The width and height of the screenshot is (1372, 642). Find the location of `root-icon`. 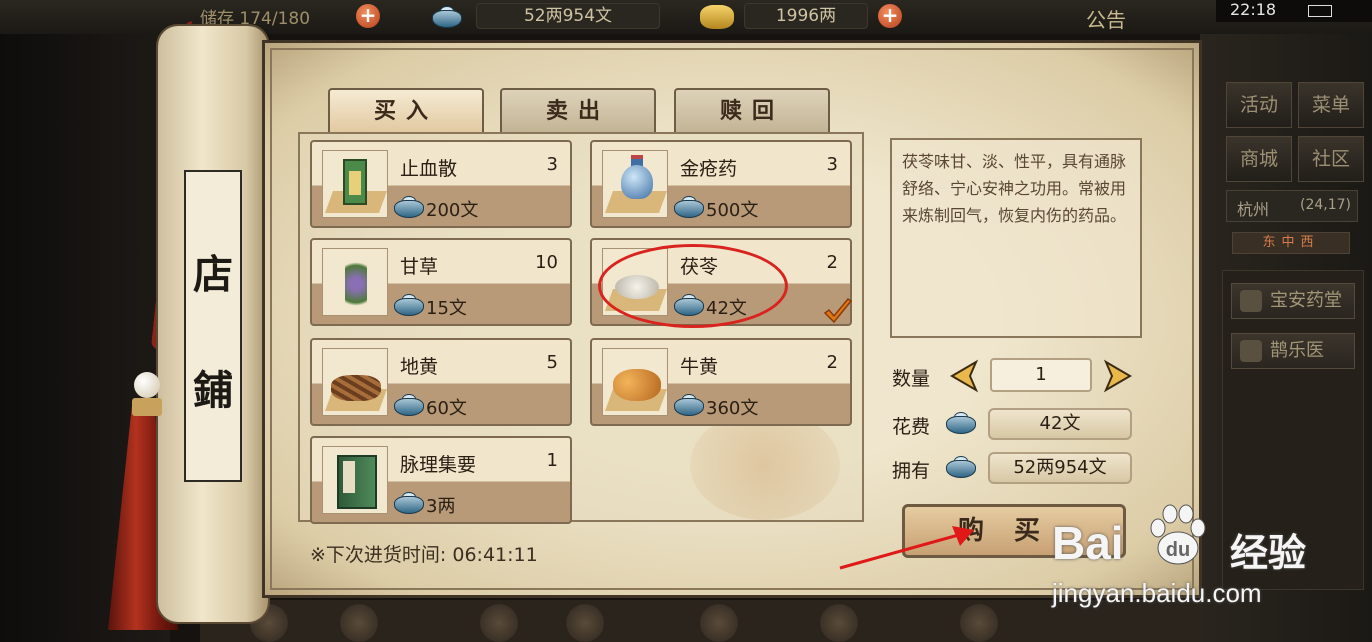

root-icon is located at coordinates (355, 382).